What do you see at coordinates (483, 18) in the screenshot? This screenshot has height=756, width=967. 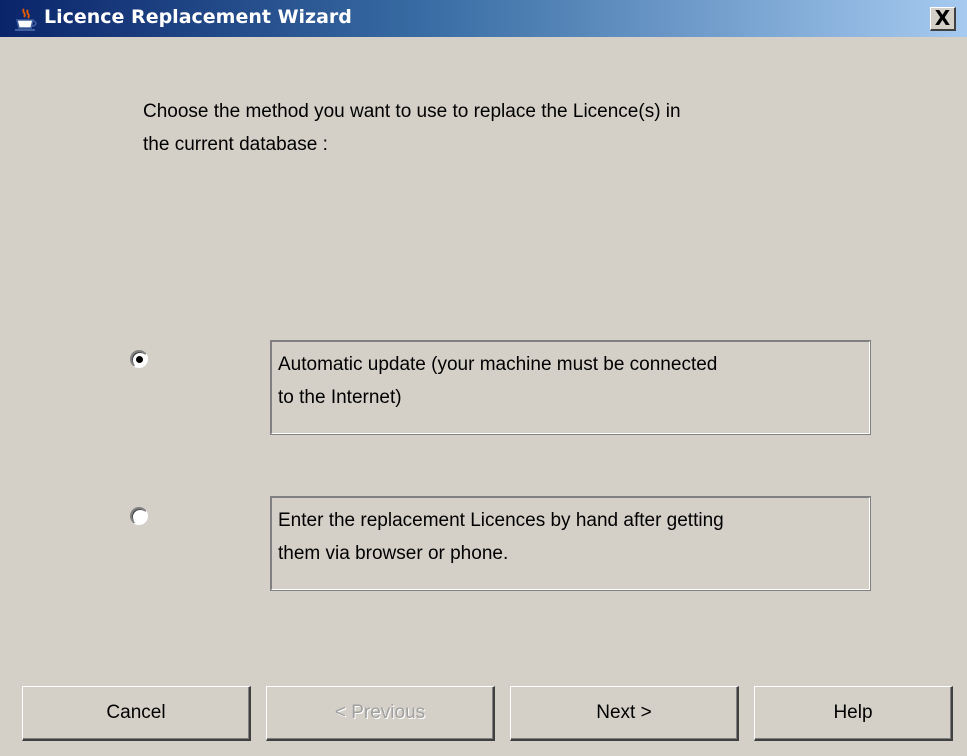 I see `title-bar: Licence Replacement Wizard X` at bounding box center [483, 18].